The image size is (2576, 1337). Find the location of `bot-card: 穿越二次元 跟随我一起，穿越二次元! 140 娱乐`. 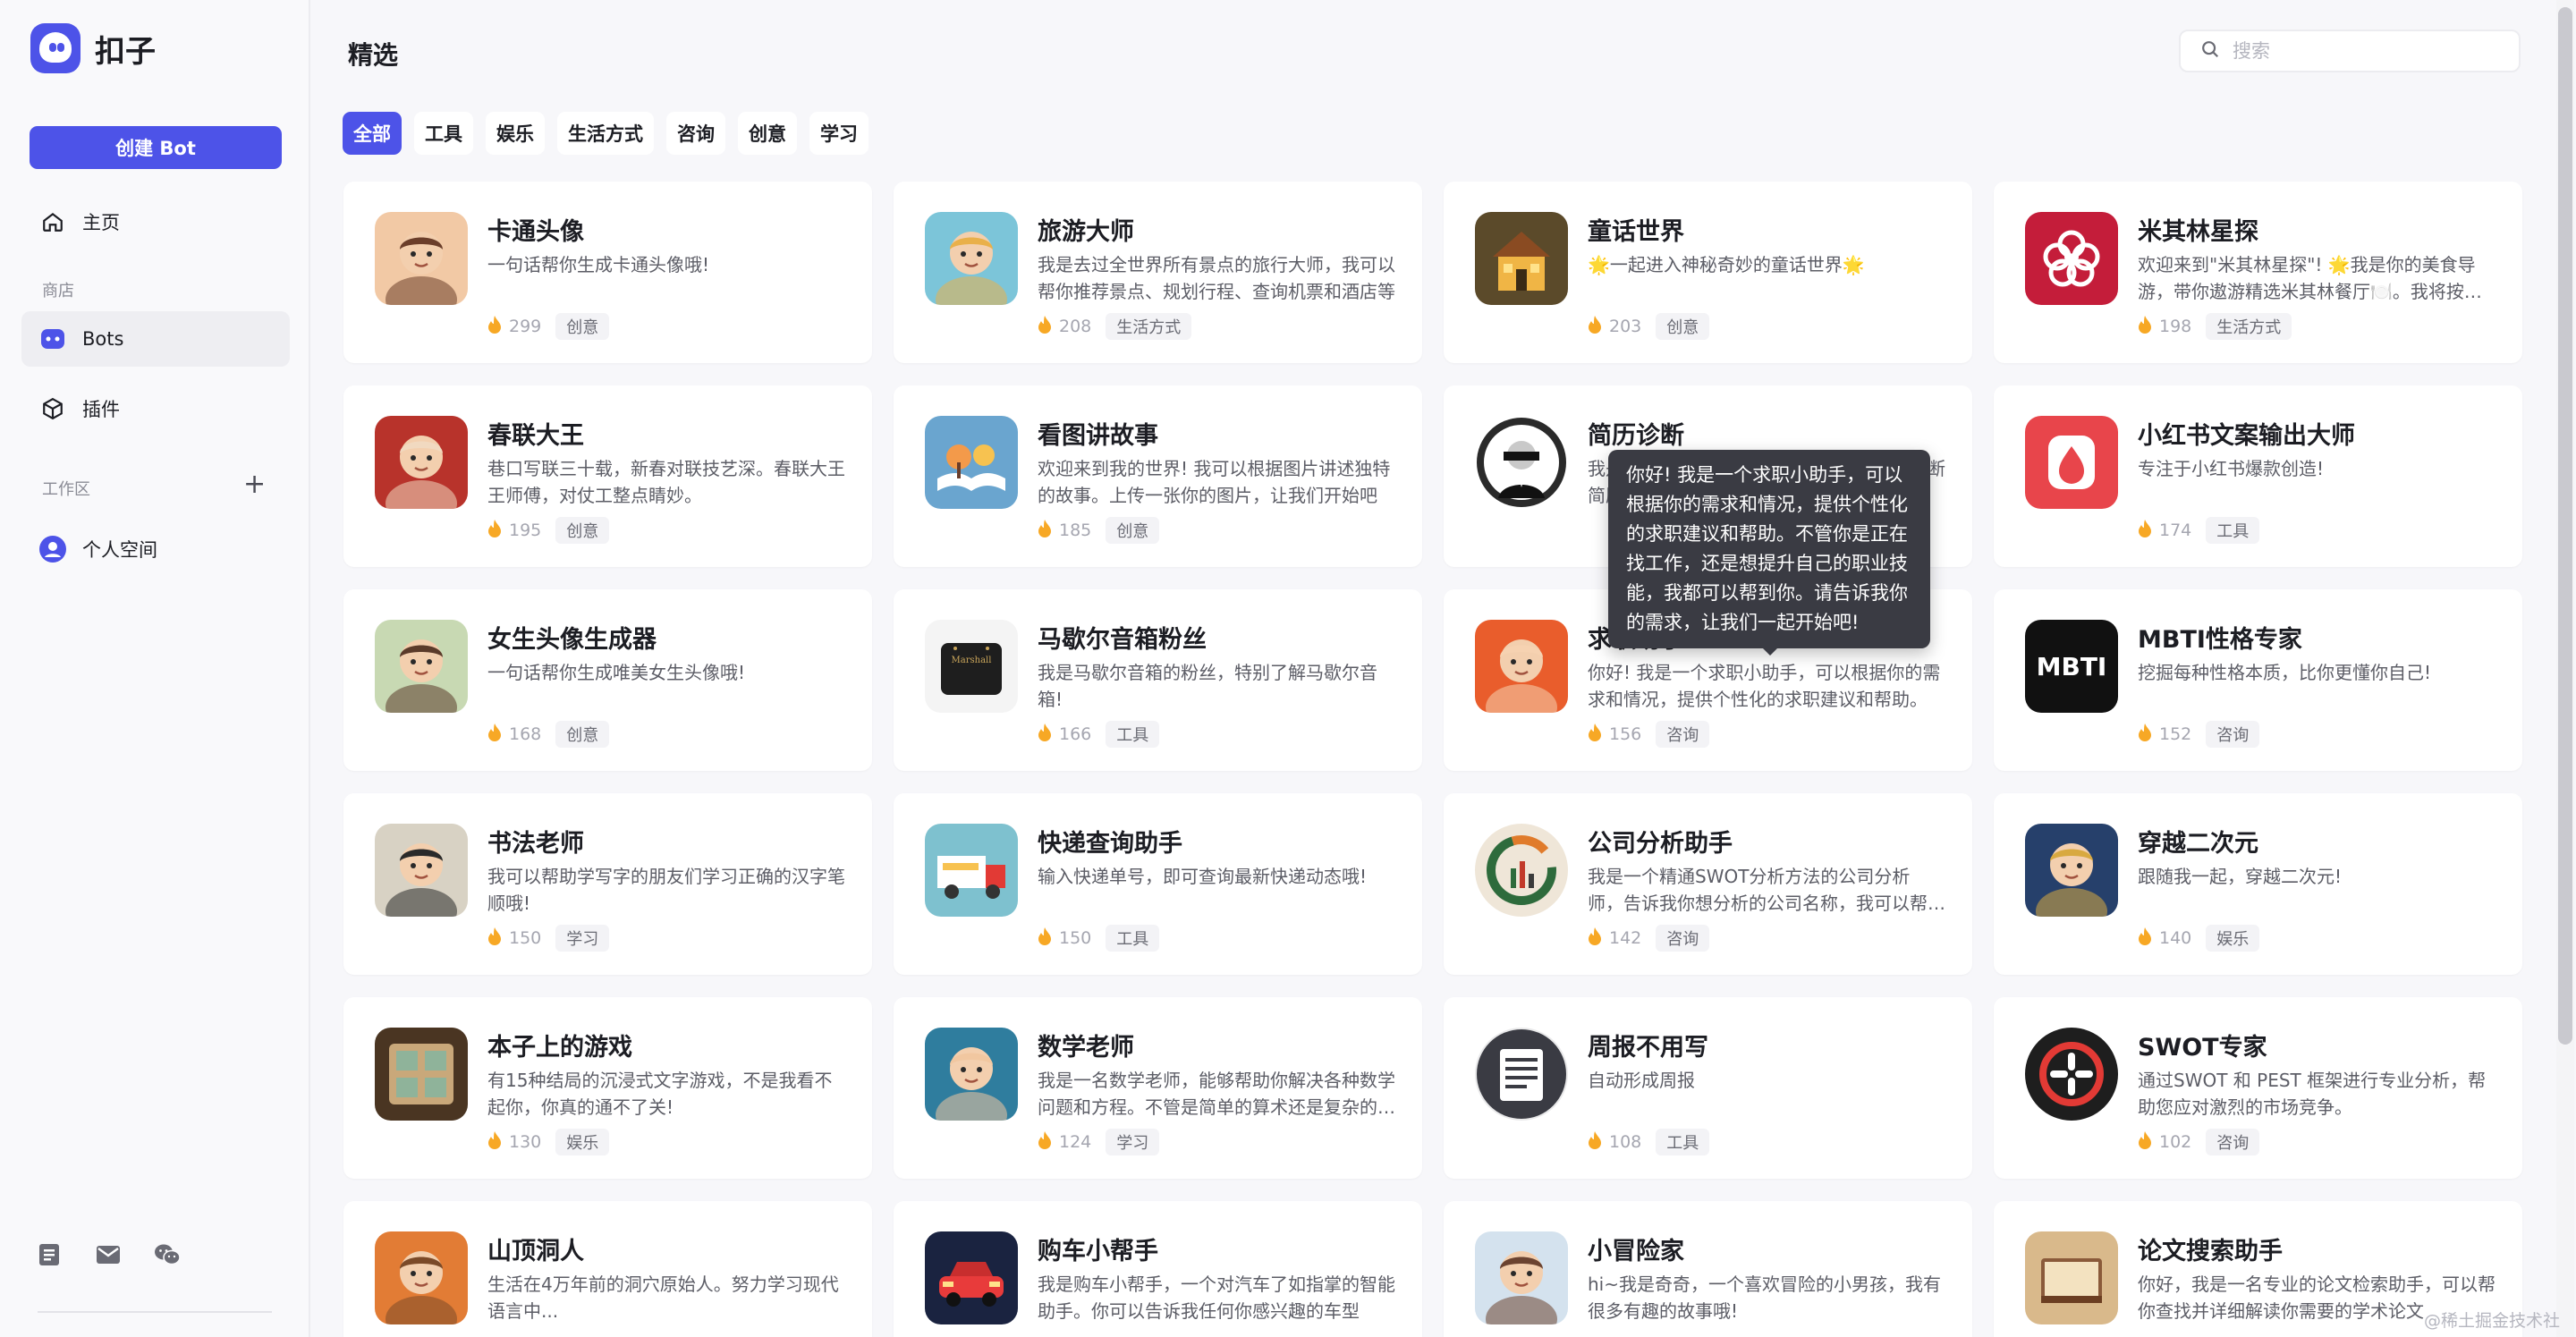

bot-card: 穿越二次元 跟随我一起，穿越二次元! 140 娱乐 is located at coordinates (2258, 884).